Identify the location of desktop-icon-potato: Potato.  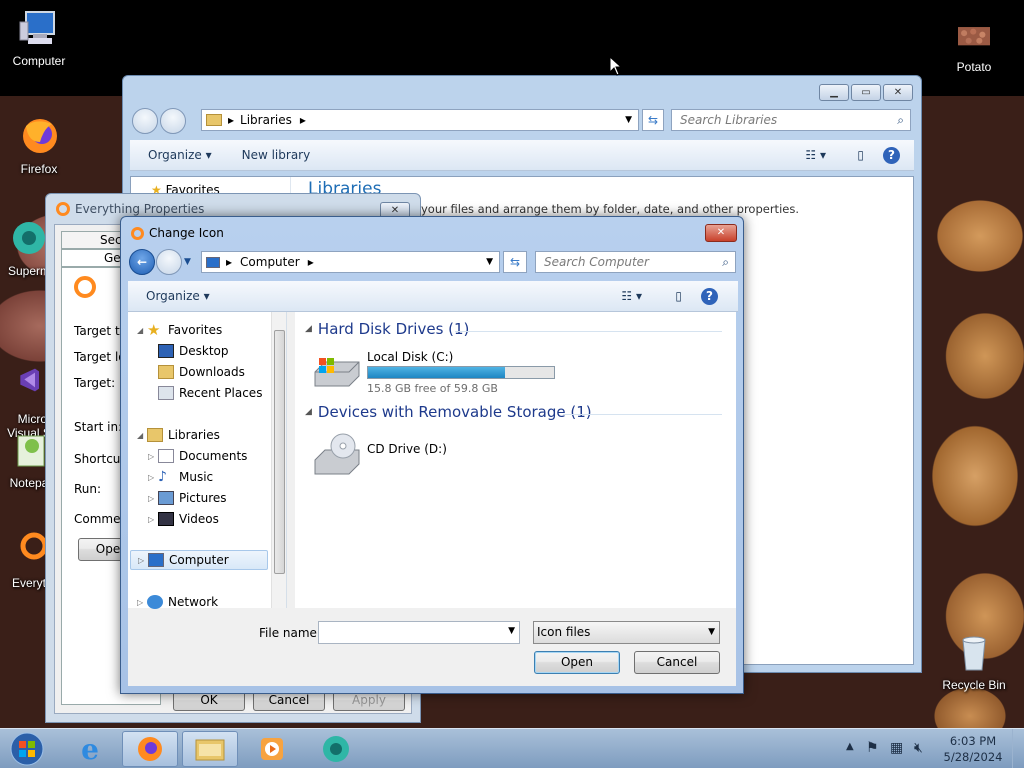
(974, 49).